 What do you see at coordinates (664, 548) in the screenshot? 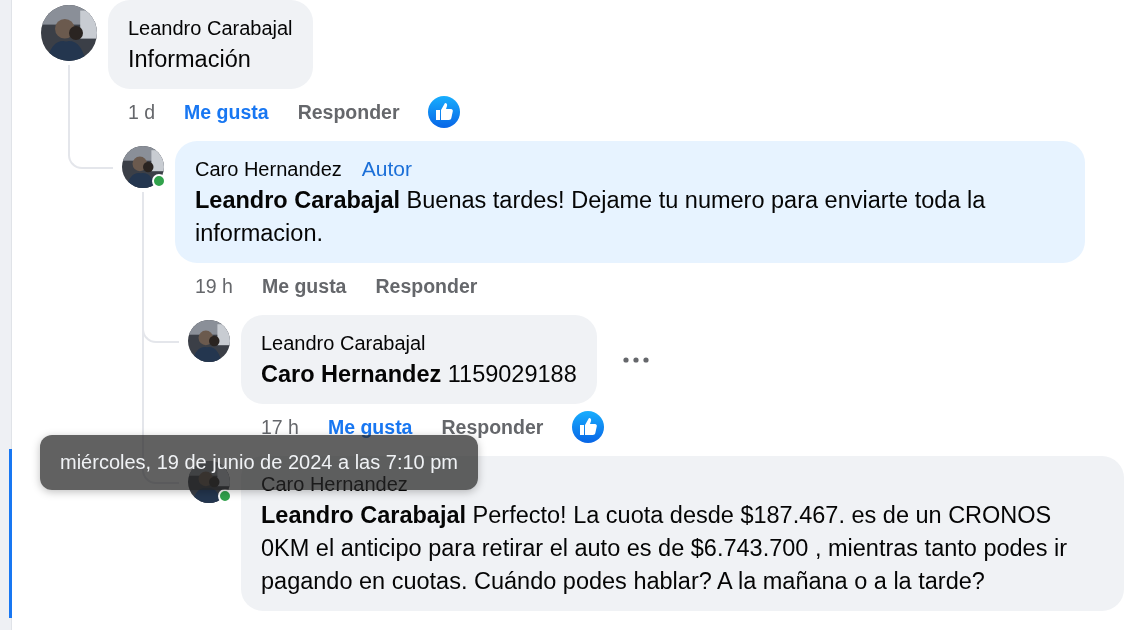
I see `comment-text: Leandro Carabajal Perfecto! La cuota desde $187.467. es de un CRONOS 0KM el anticipo para retirar el auto es de $6.743.700 , mientras tanto podes ir pagando en cuotas. Cuándo podes hablar? A la mañana o a la tarde?` at bounding box center [664, 548].